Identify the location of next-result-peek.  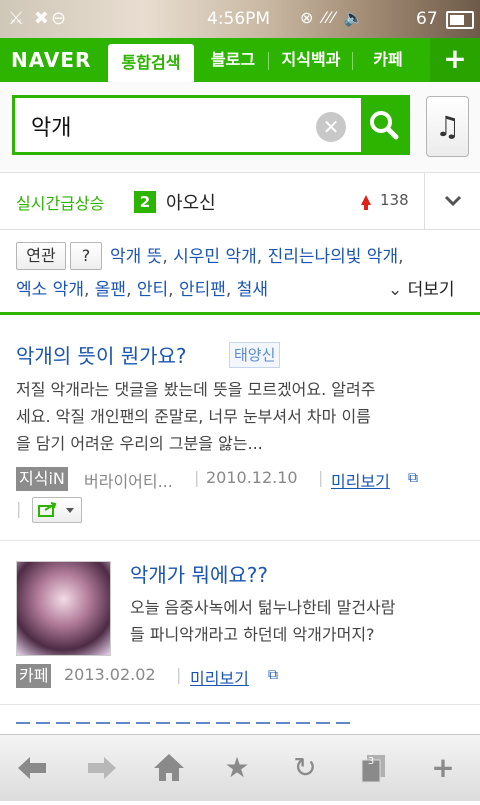
(186, 727).